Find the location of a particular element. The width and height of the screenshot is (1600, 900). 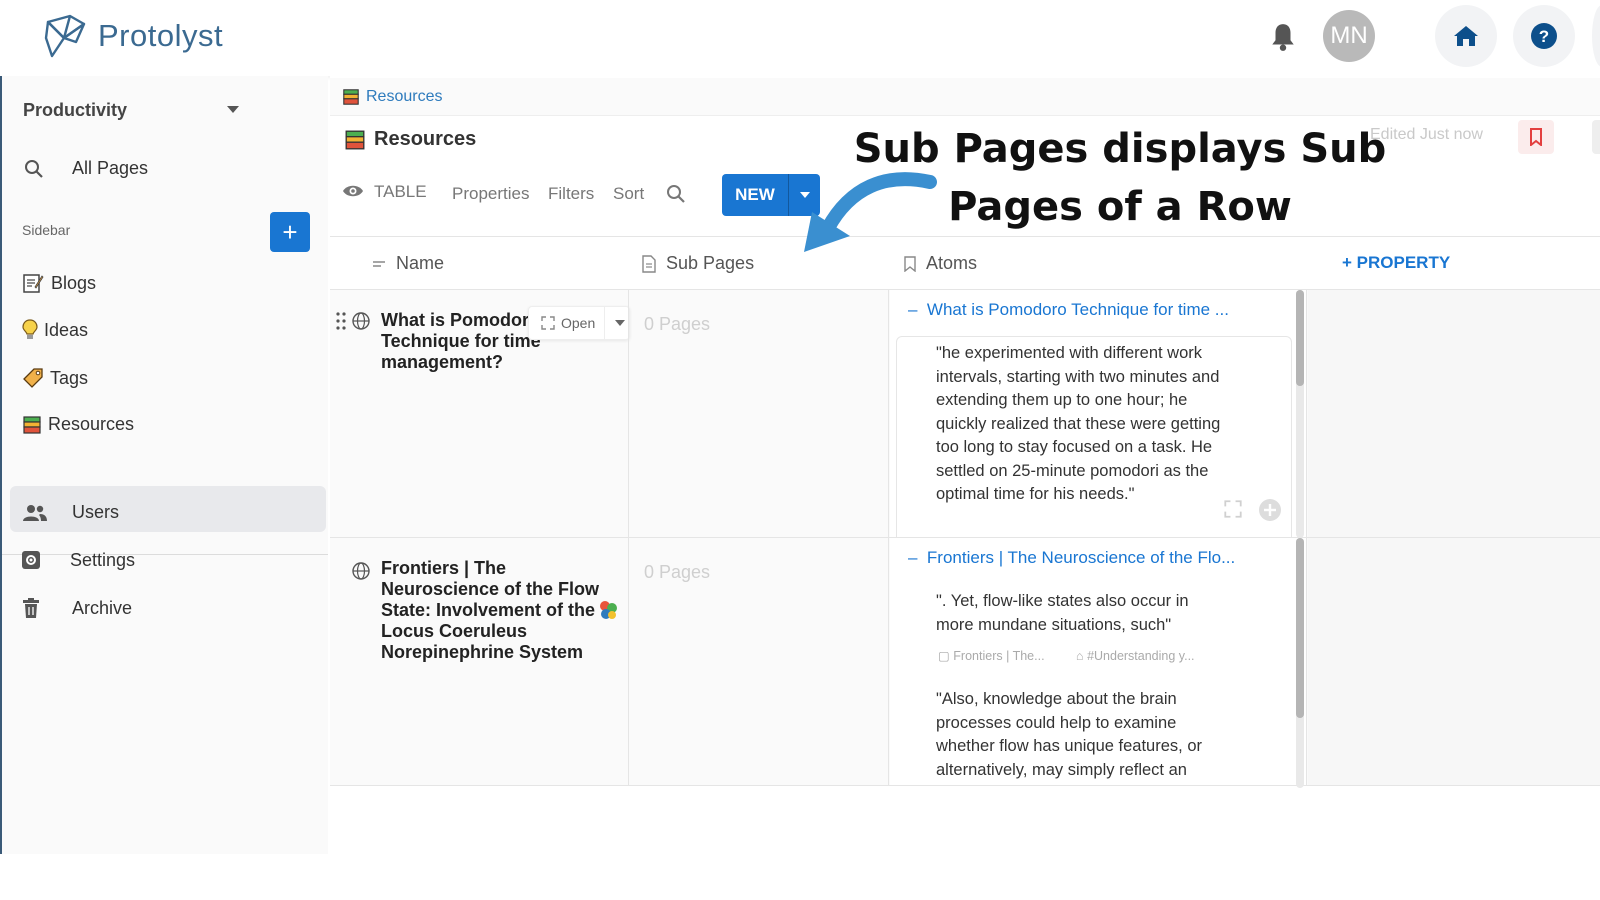

sidebar-item-label: Resources is located at coordinates (91, 424).